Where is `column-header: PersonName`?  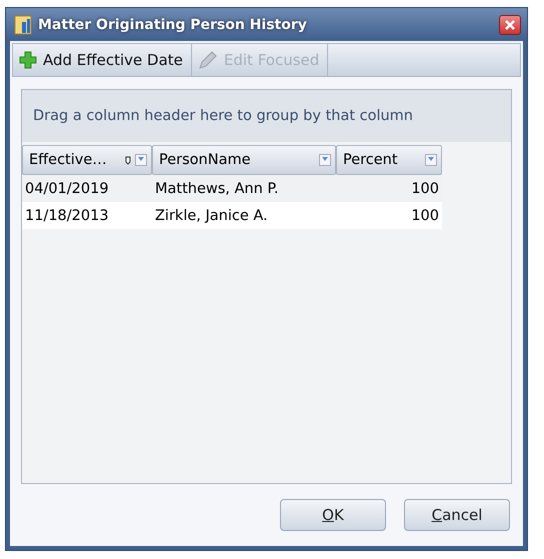 column-header: PersonName is located at coordinates (244, 160).